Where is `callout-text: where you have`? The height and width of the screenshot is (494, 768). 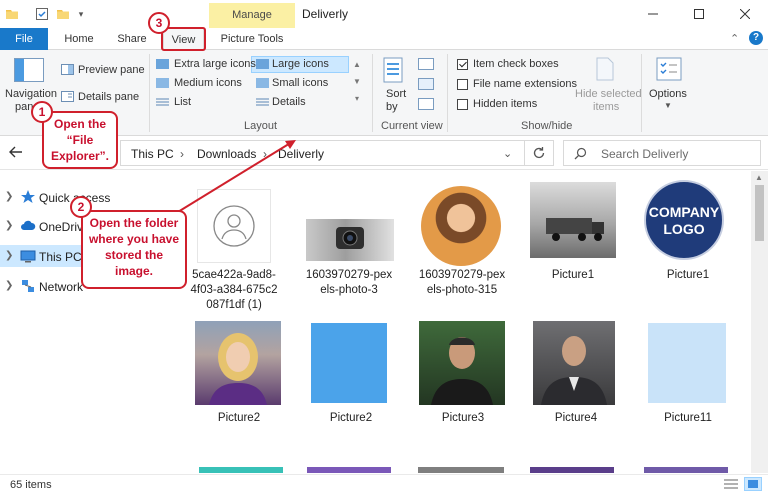
callout-text: where you have is located at coordinates (134, 239).